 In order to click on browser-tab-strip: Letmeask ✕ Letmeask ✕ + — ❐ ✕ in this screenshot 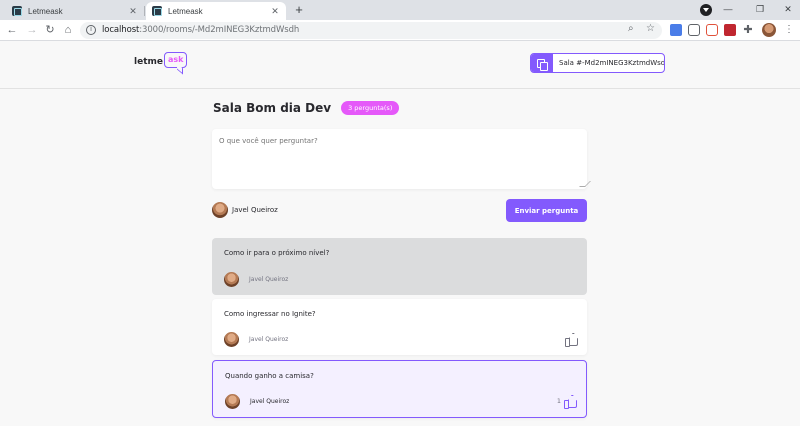, I will do `click(400, 10)`.